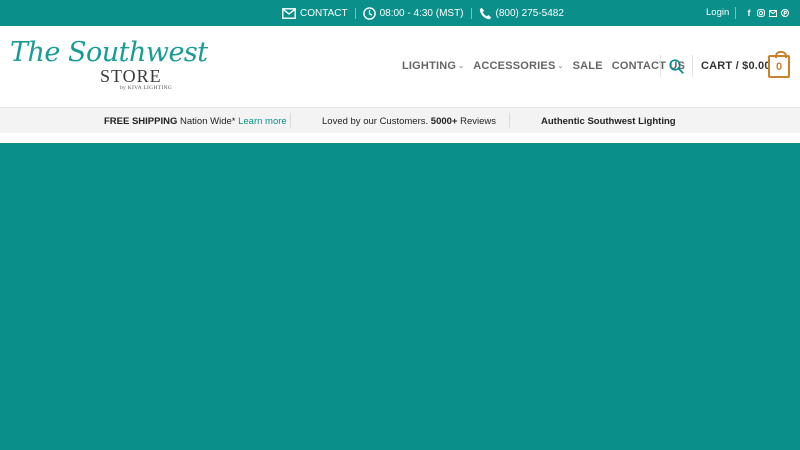 Image resolution: width=800 pixels, height=450 pixels. I want to click on nav-item-accessories: ACCESSORIES ⌄, so click(518, 66).